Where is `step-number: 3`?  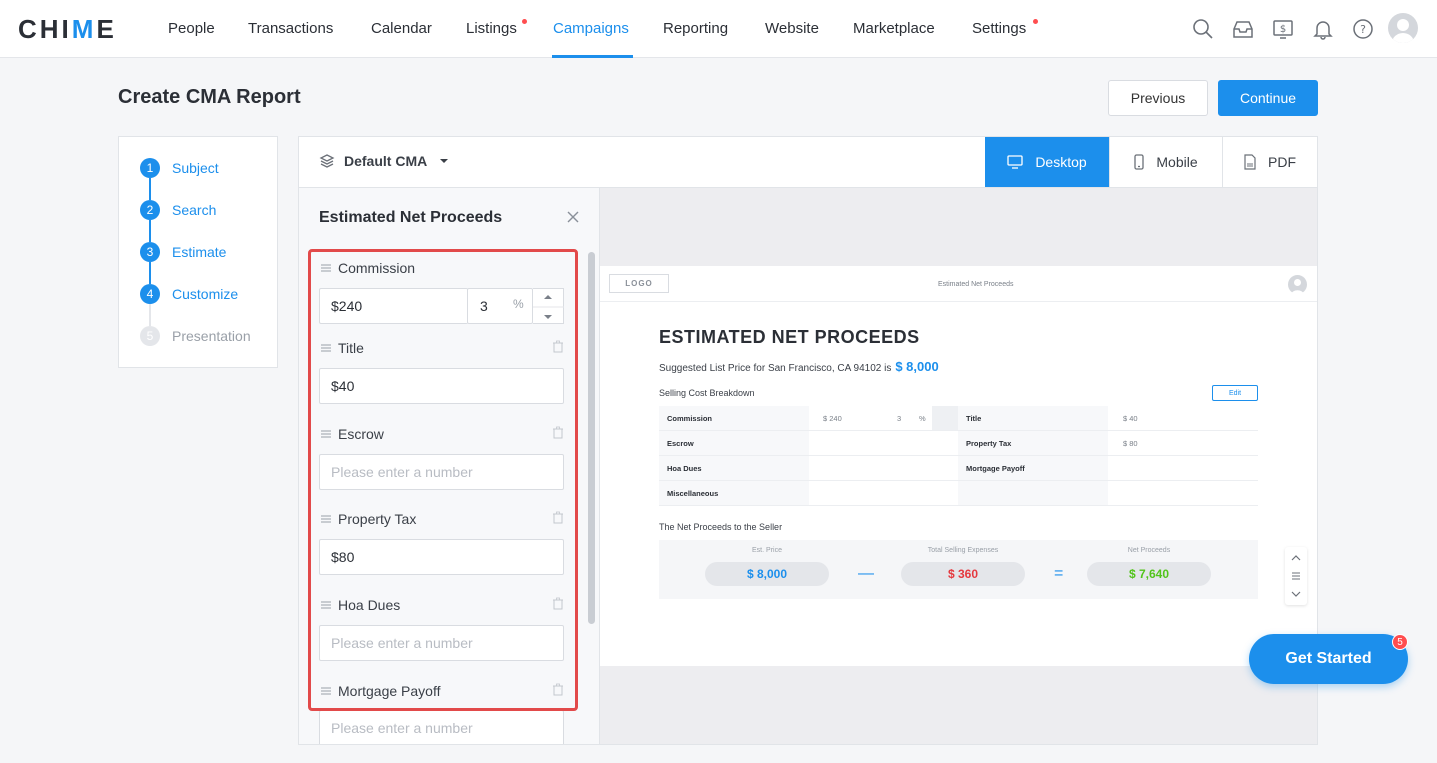
step-number: 3 is located at coordinates (150, 252).